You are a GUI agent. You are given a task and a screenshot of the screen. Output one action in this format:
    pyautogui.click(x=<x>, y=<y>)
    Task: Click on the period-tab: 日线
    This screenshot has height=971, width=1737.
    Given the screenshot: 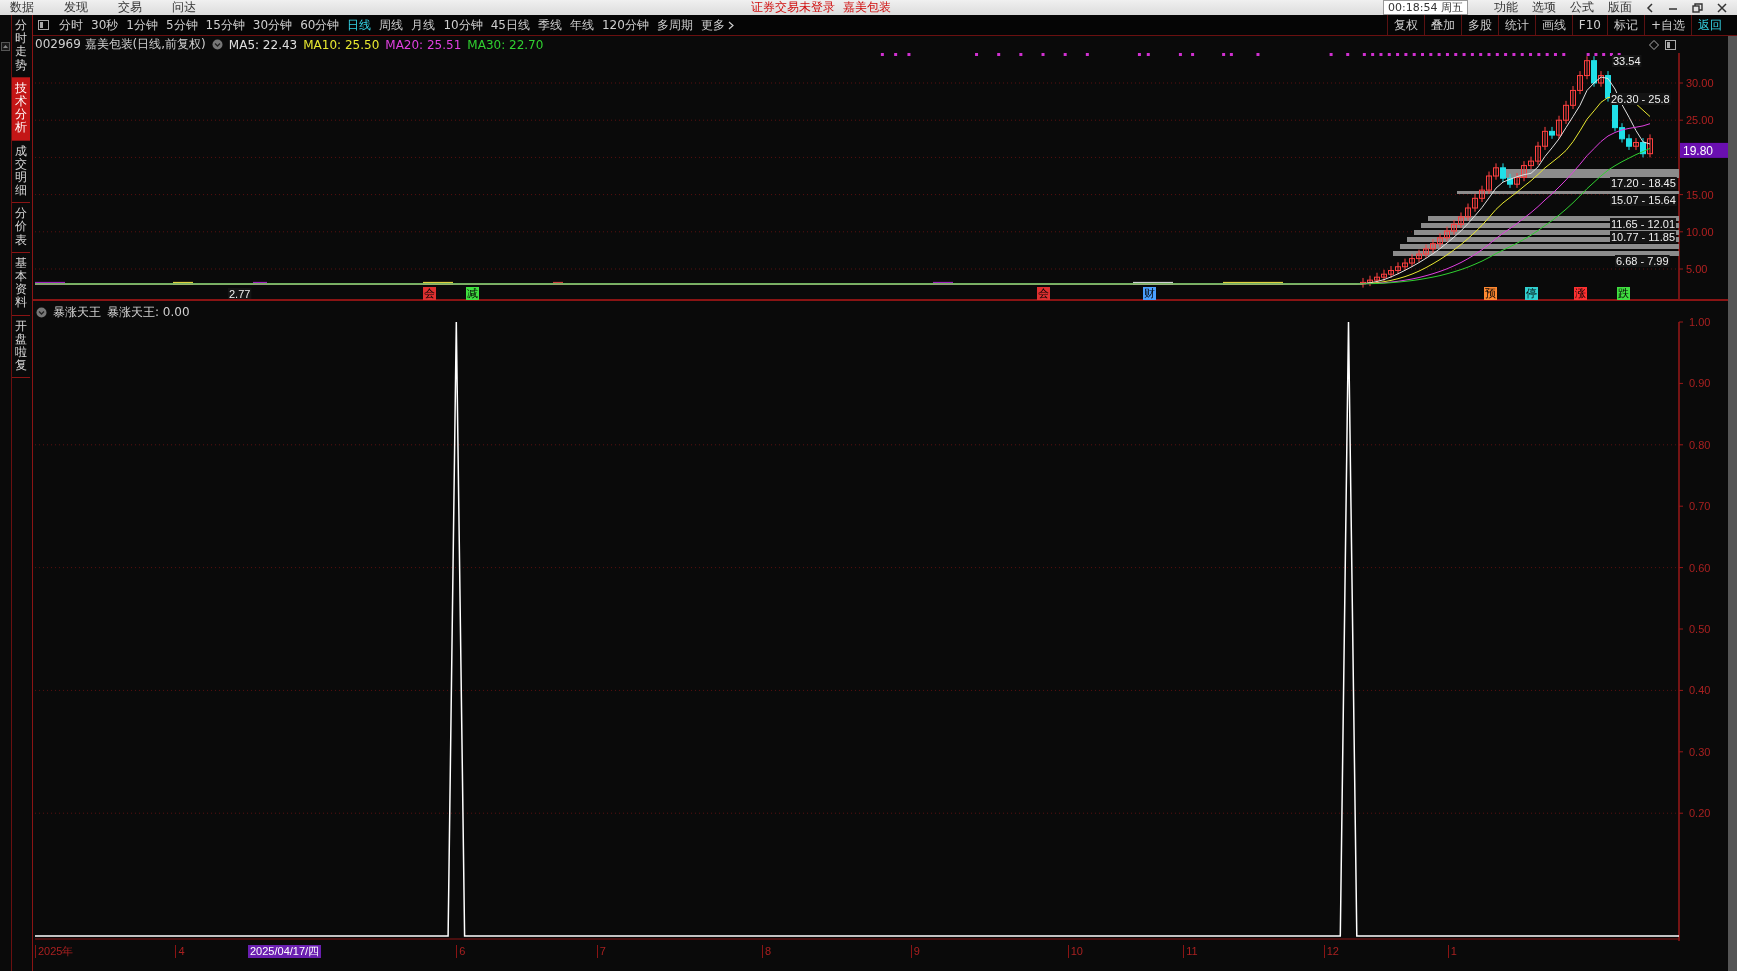 What is the action you would take?
    pyautogui.click(x=359, y=25)
    